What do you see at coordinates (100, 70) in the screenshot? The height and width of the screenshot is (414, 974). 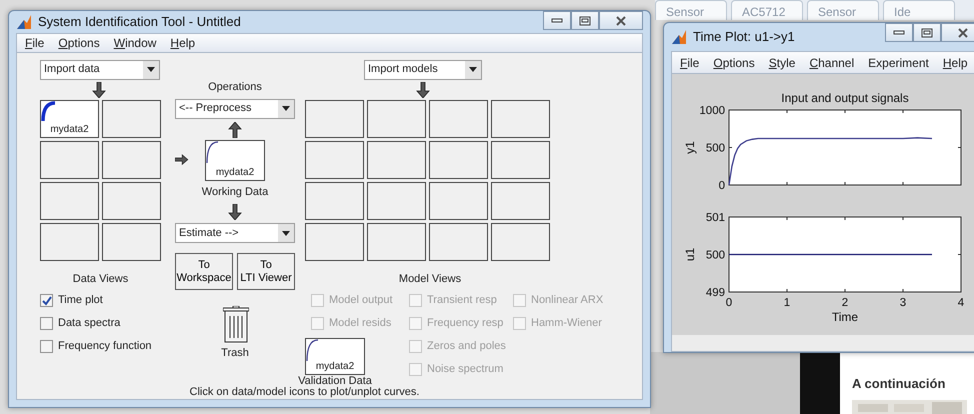 I see `dropdown: Import data` at bounding box center [100, 70].